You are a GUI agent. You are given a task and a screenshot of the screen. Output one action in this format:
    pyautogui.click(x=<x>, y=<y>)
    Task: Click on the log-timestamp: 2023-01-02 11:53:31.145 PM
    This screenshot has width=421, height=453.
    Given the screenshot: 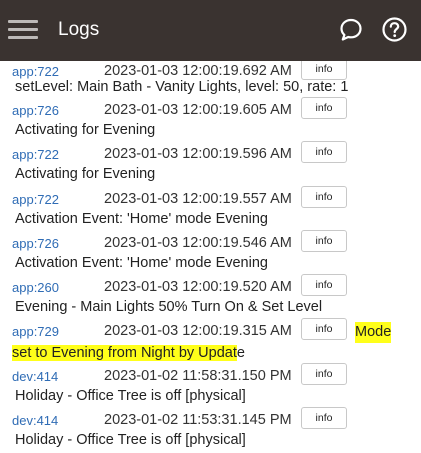 What is the action you would take?
    pyautogui.click(x=198, y=420)
    